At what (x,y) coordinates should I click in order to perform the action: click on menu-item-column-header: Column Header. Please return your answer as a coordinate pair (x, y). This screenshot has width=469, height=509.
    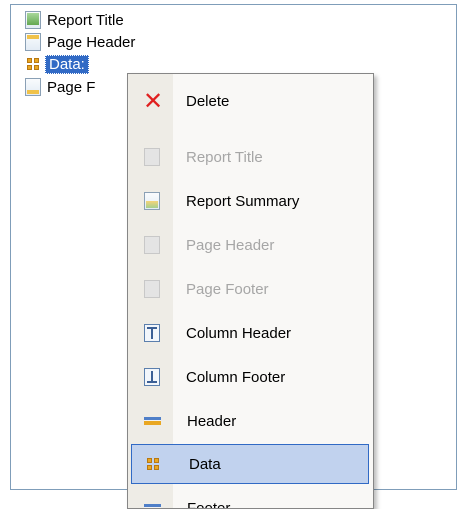
    Looking at the image, I should click on (250, 333).